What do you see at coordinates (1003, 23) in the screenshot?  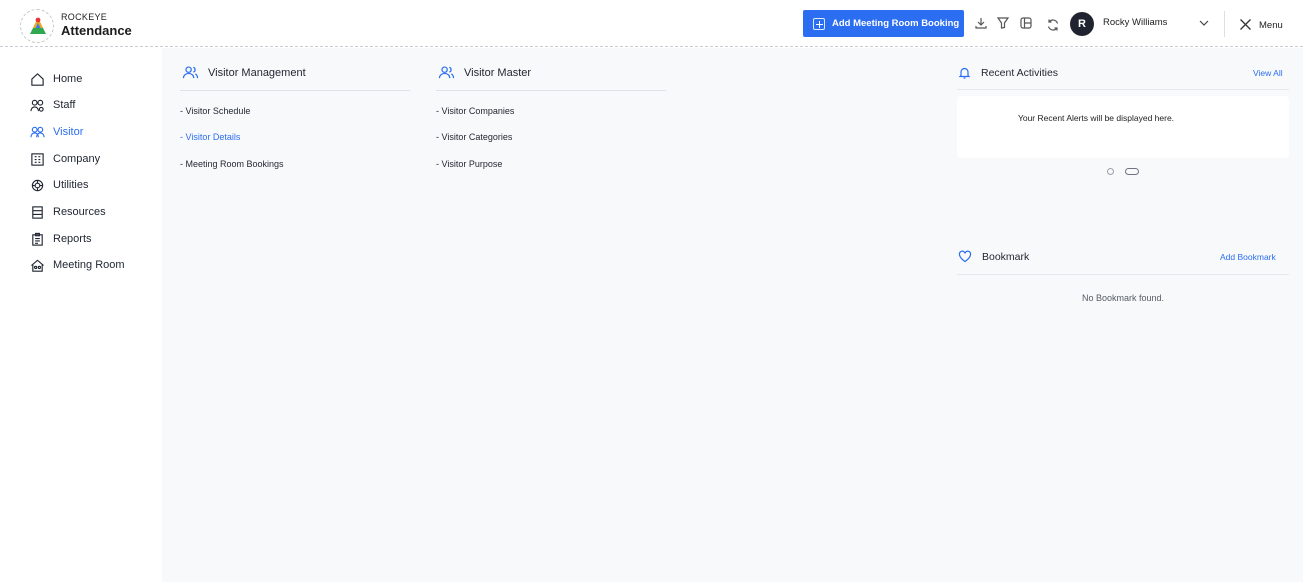 I see `filter-icon` at bounding box center [1003, 23].